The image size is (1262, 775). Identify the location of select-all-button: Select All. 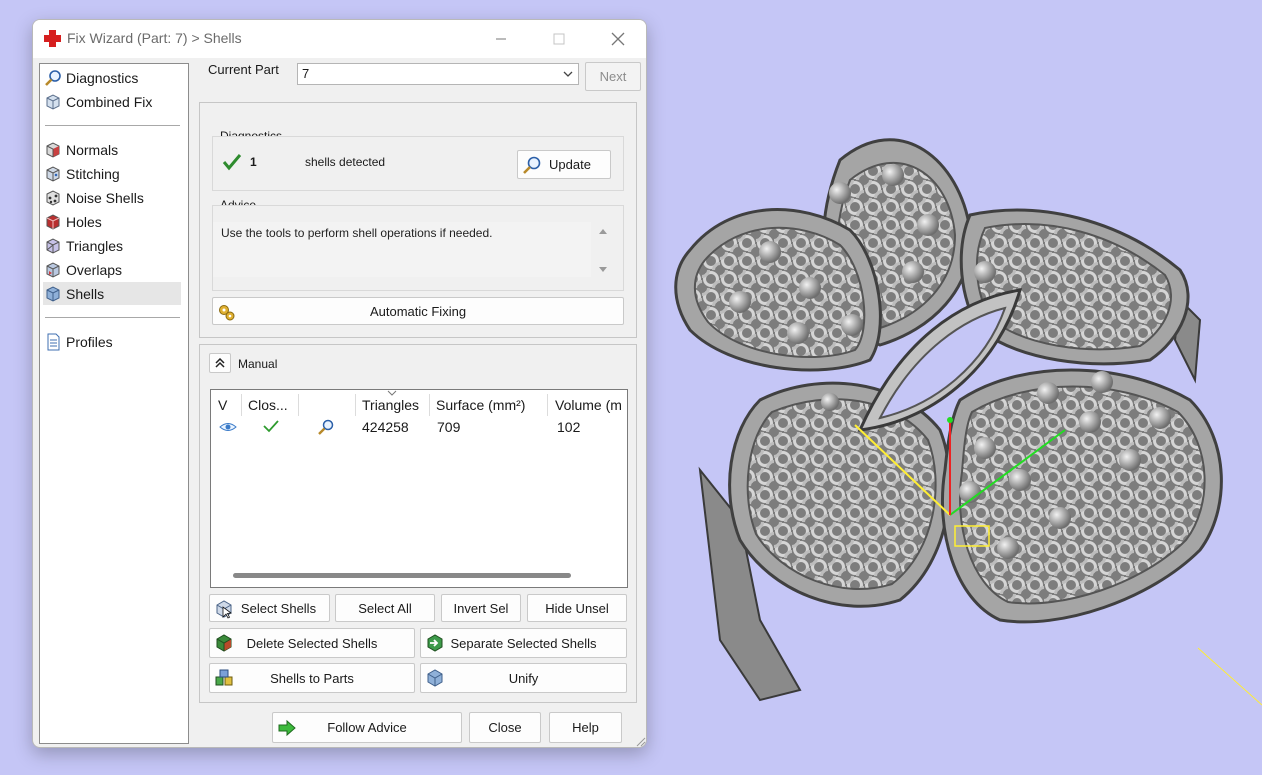
(385, 608).